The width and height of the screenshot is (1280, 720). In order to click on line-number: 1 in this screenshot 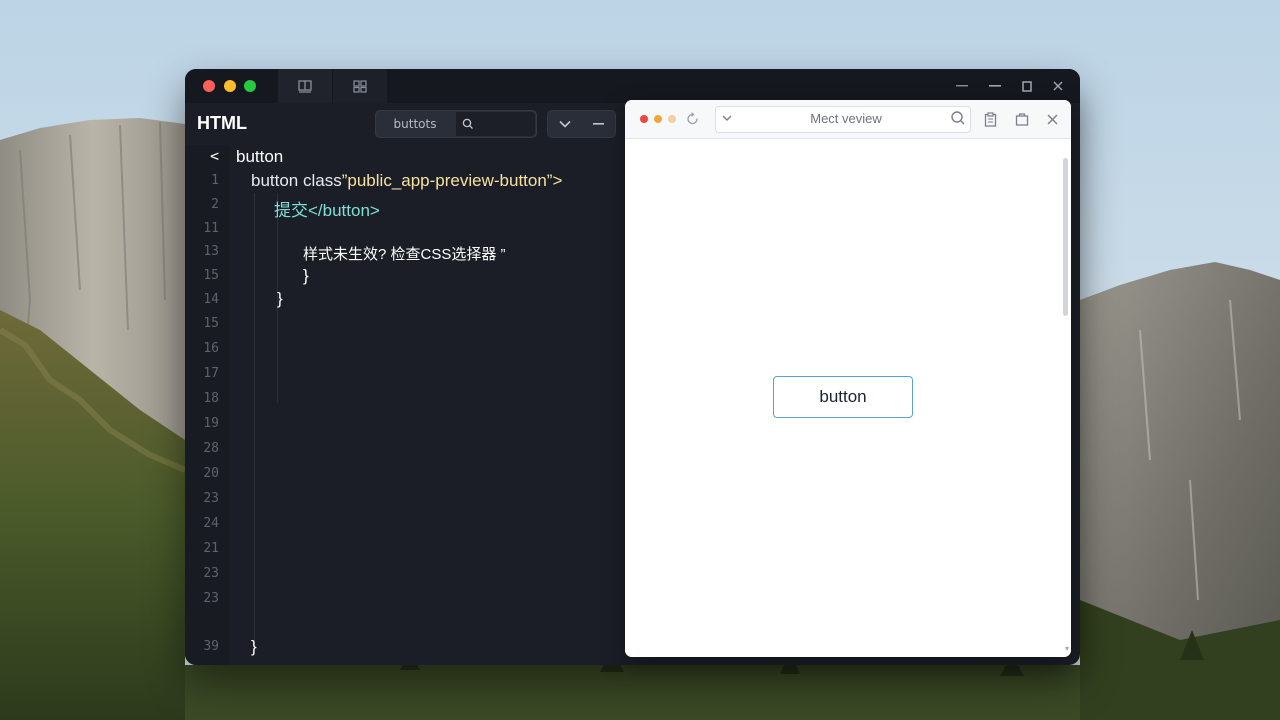, I will do `click(215, 180)`.